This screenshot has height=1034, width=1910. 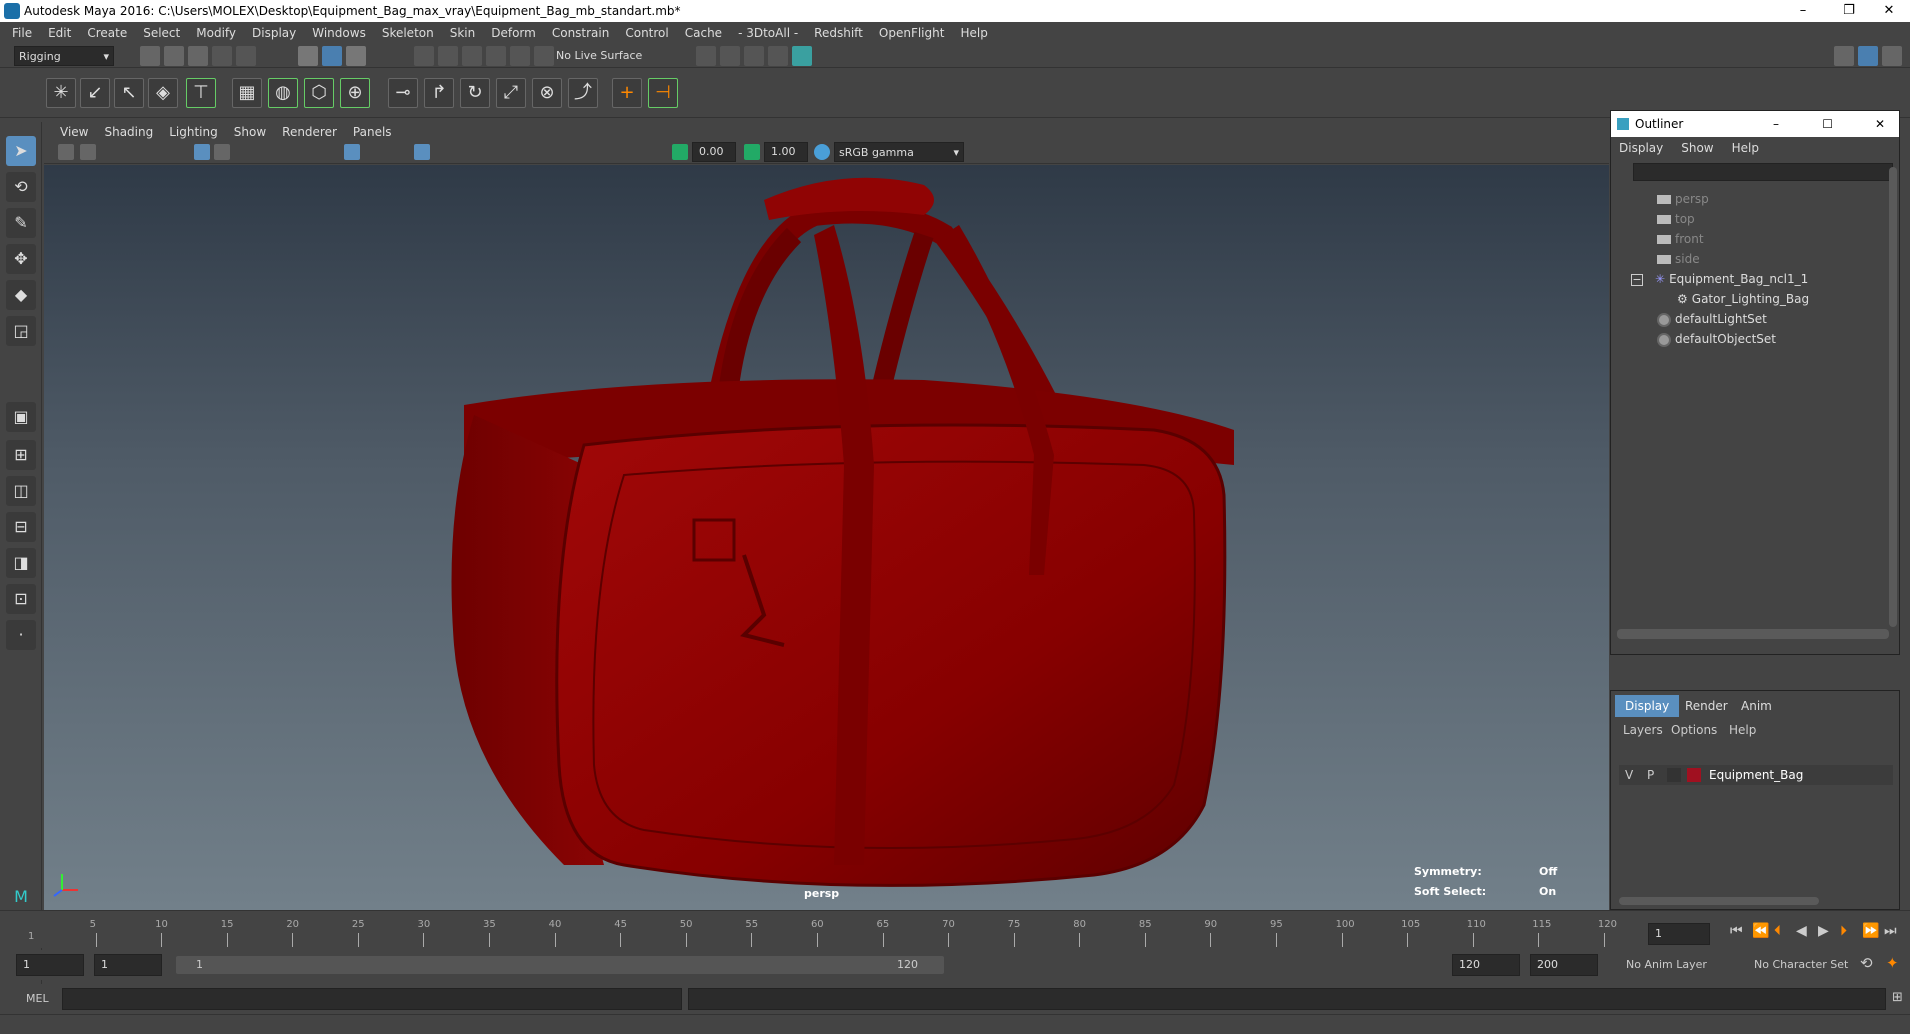 What do you see at coordinates (74, 132) in the screenshot?
I see `panel-menu-view: View` at bounding box center [74, 132].